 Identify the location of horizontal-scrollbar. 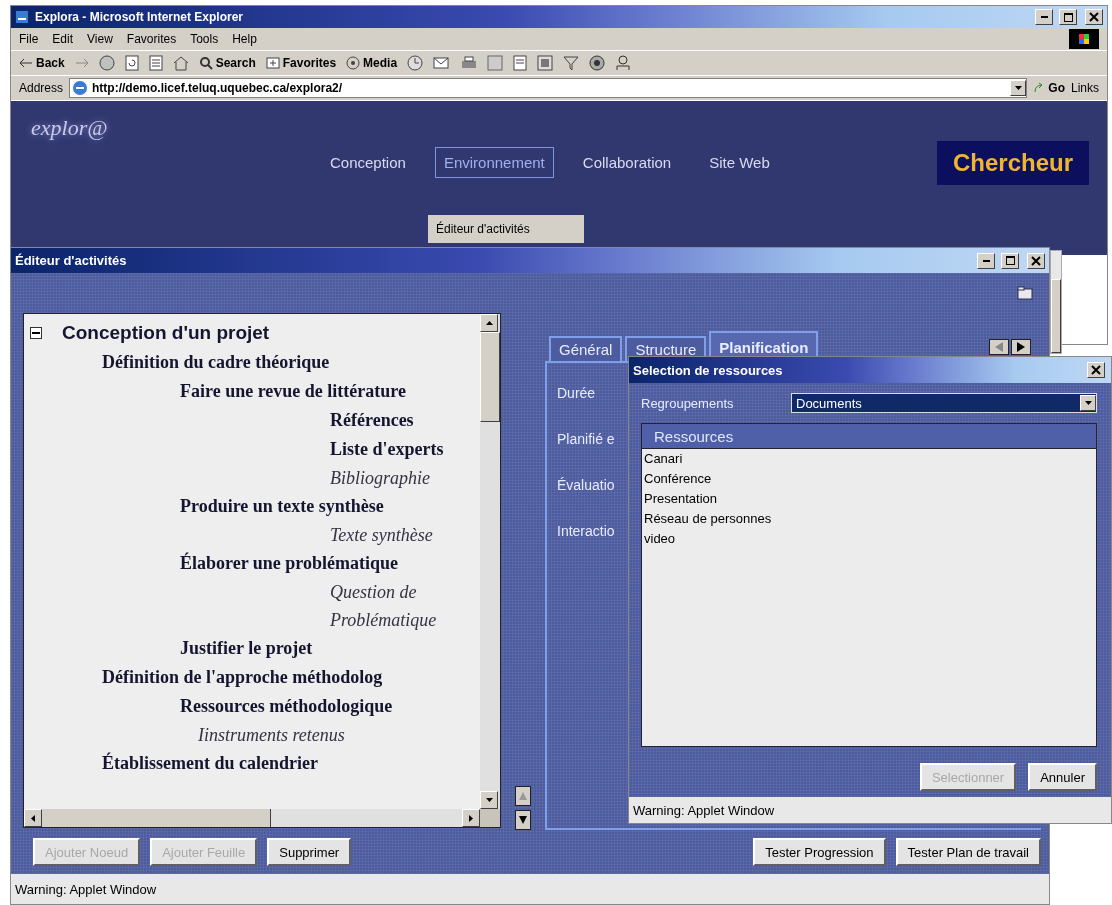
(252, 818).